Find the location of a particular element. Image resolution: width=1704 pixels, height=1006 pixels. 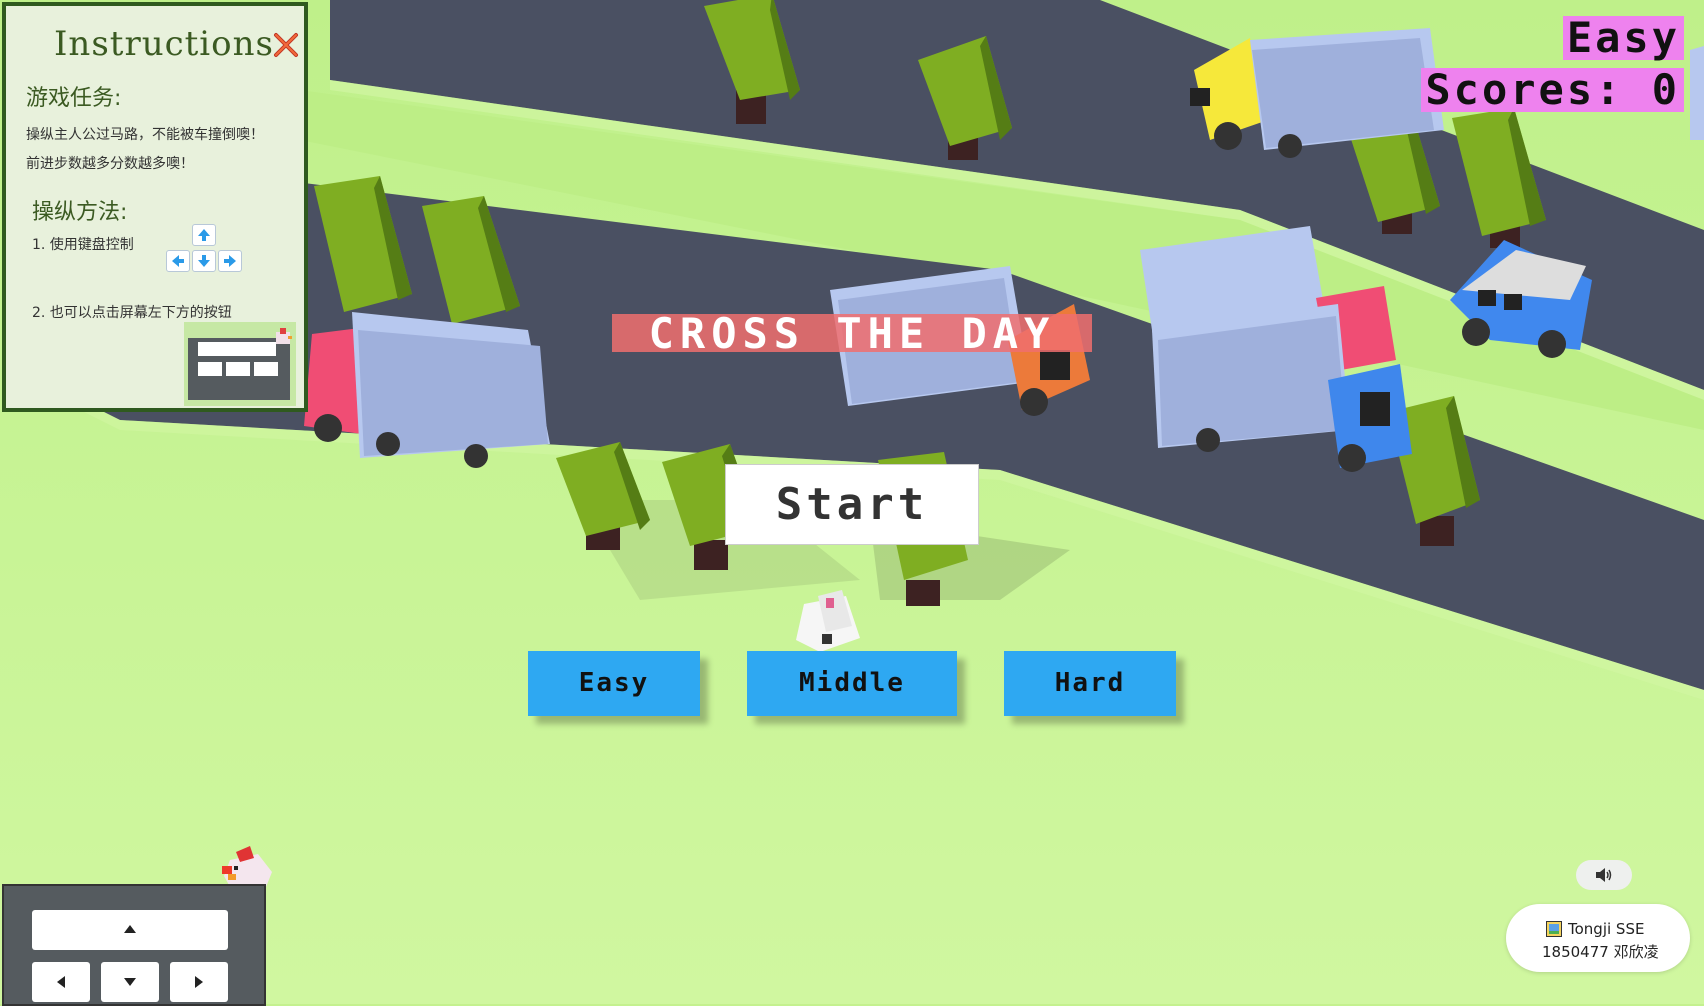

author-badge: Tongji SSE 1850477 邓欣凌 is located at coordinates (1598, 938).